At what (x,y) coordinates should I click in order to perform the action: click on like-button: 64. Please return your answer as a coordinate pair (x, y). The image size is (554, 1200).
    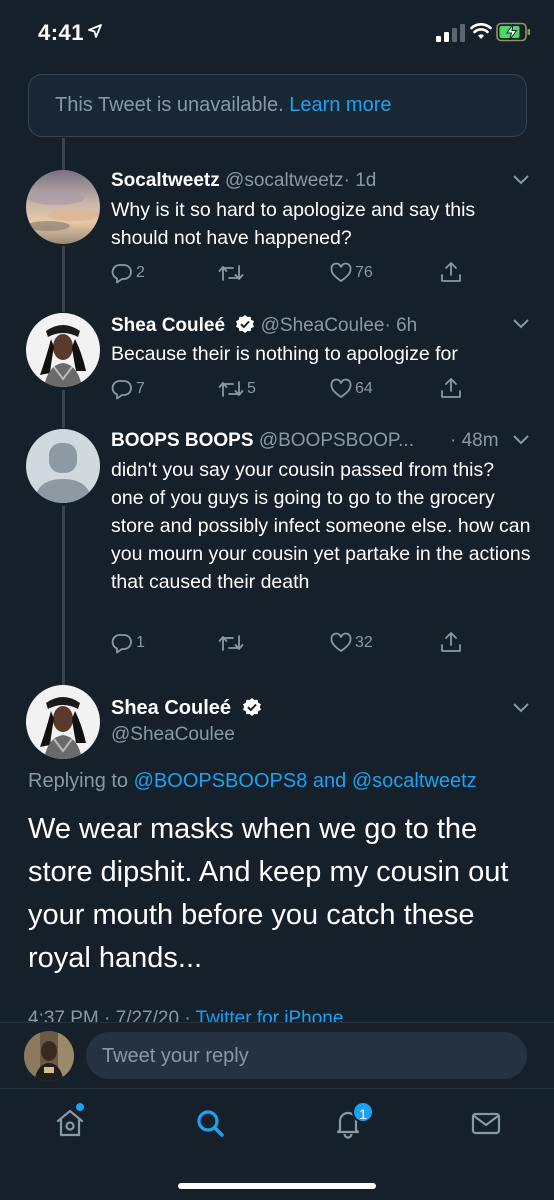
    Looking at the image, I should click on (351, 389).